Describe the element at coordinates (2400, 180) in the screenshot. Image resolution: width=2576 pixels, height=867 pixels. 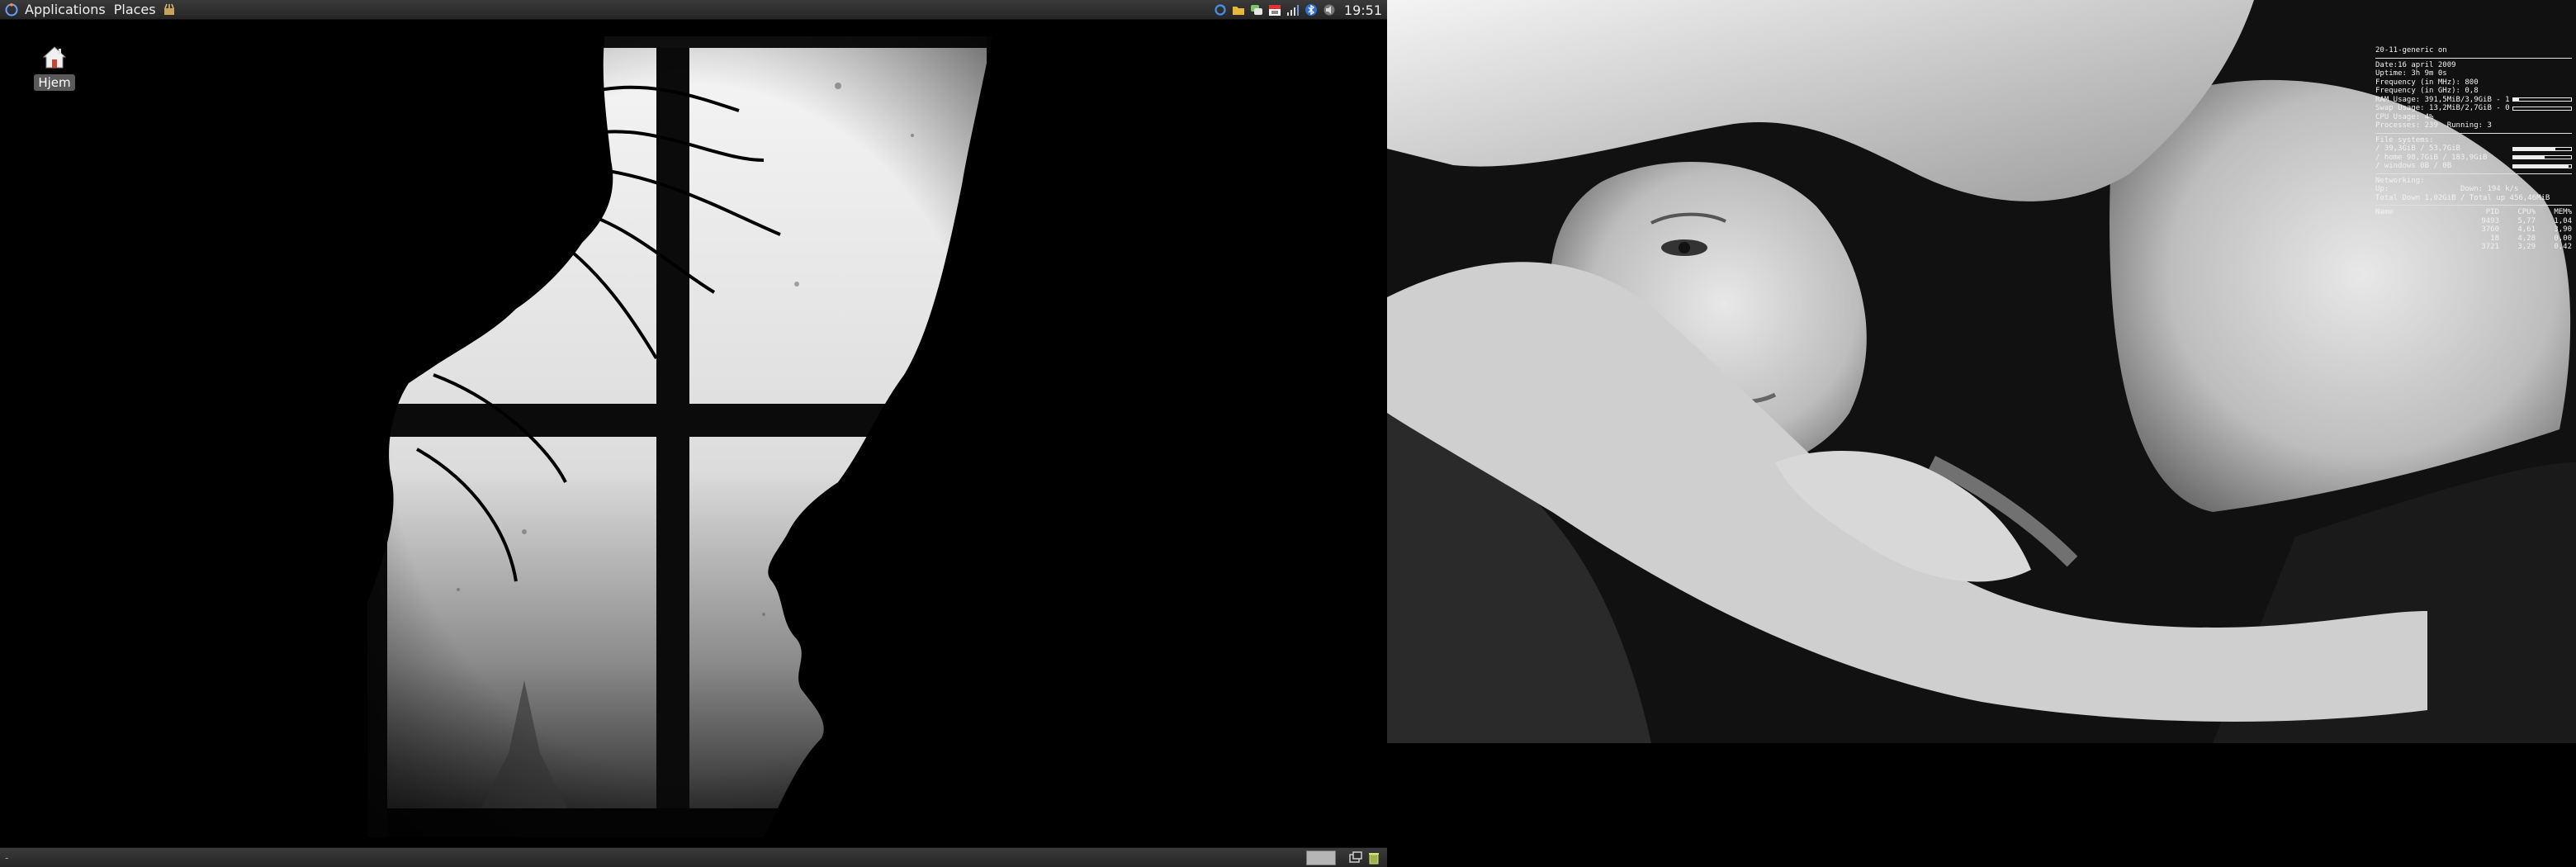
I see `conky-net-title: Networking:` at that location.